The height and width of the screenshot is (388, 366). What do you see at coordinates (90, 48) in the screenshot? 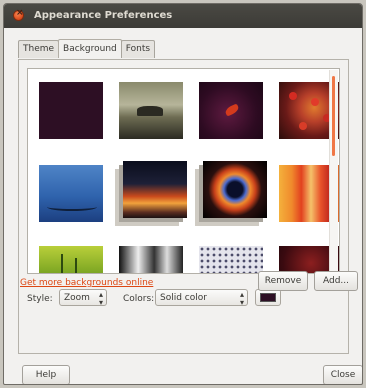
I see `tab-background: Background` at bounding box center [90, 48].